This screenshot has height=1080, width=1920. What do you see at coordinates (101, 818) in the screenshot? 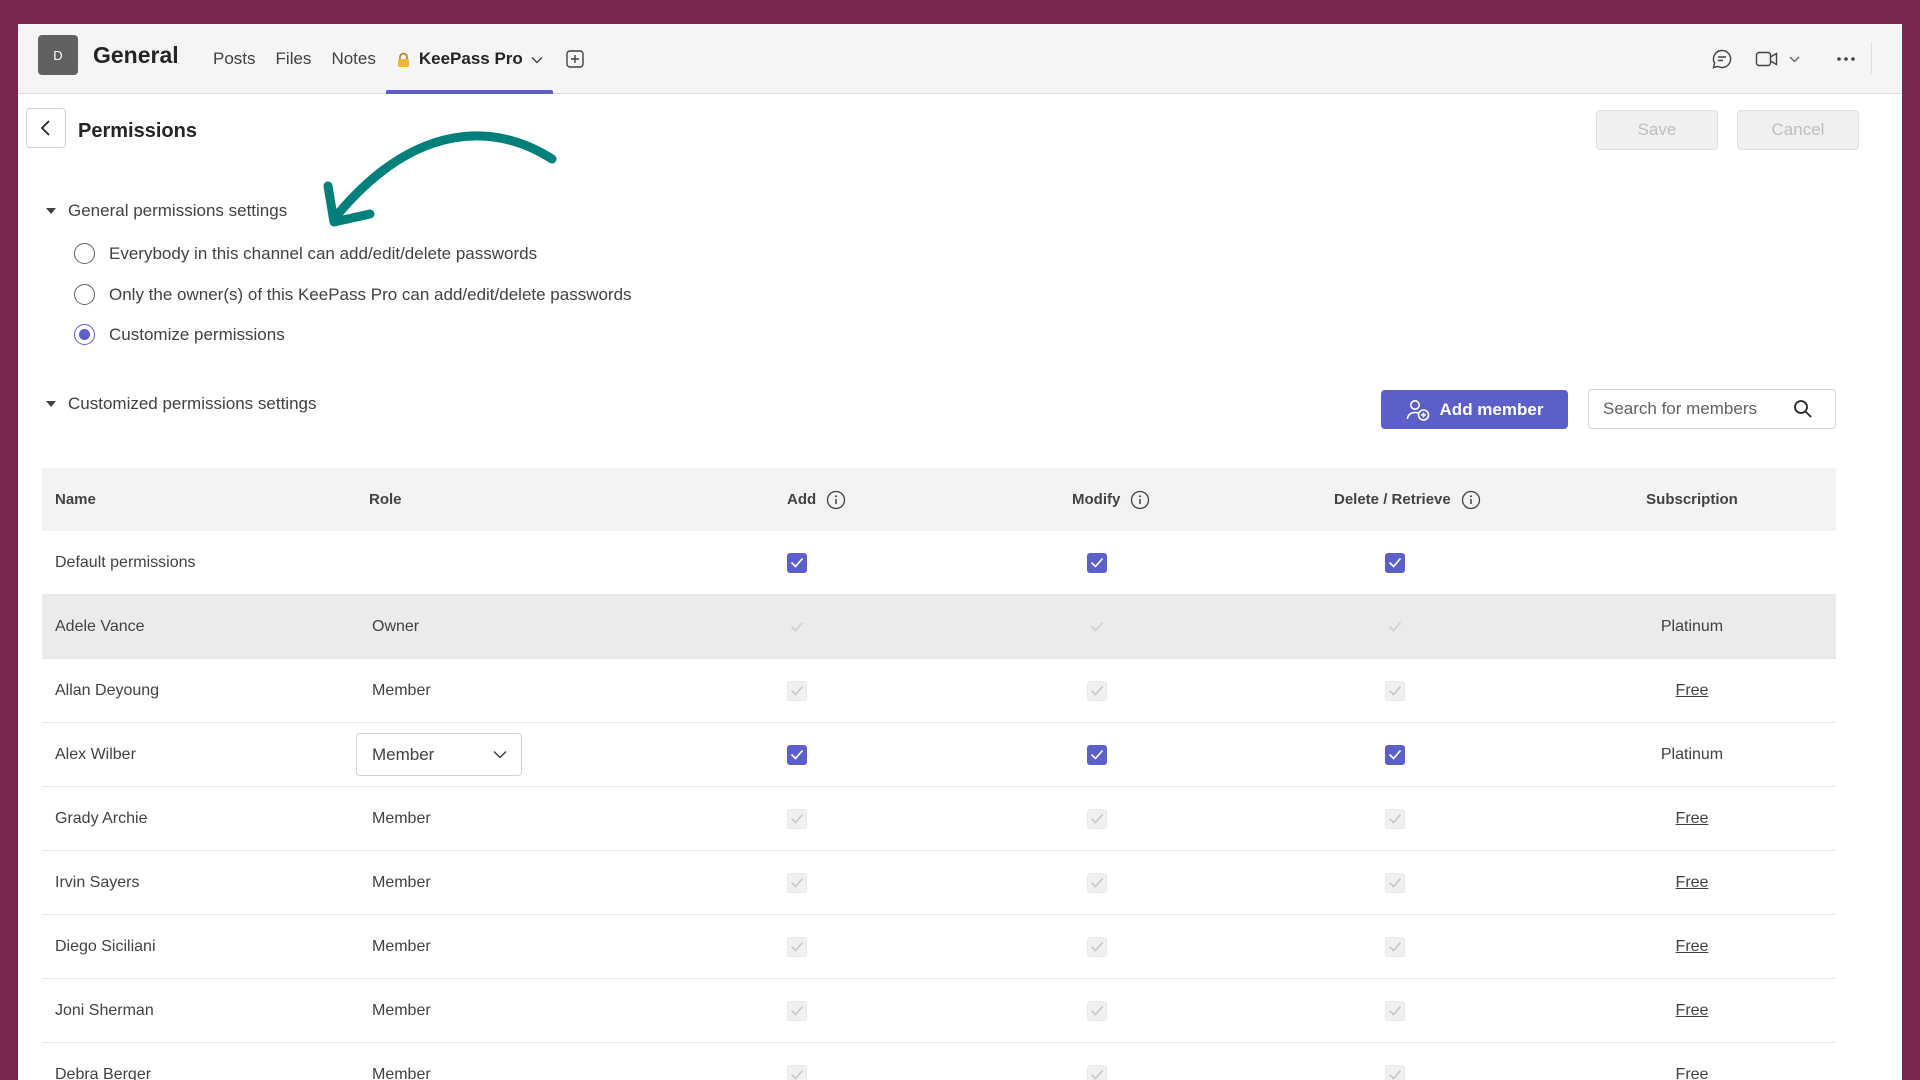
I see `member-name: Grady Archie` at bounding box center [101, 818].